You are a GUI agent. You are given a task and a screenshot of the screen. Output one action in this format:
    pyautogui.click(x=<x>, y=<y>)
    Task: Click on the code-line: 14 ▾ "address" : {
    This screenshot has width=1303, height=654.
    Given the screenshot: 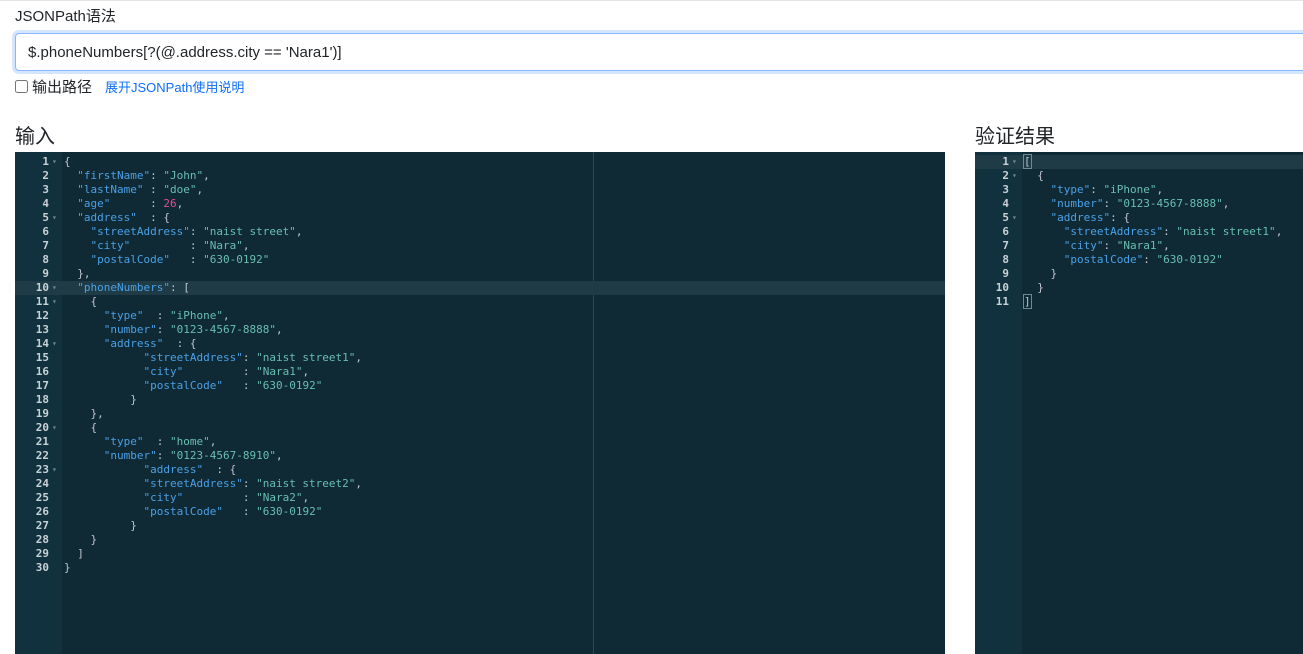 What is the action you would take?
    pyautogui.click(x=480, y=344)
    